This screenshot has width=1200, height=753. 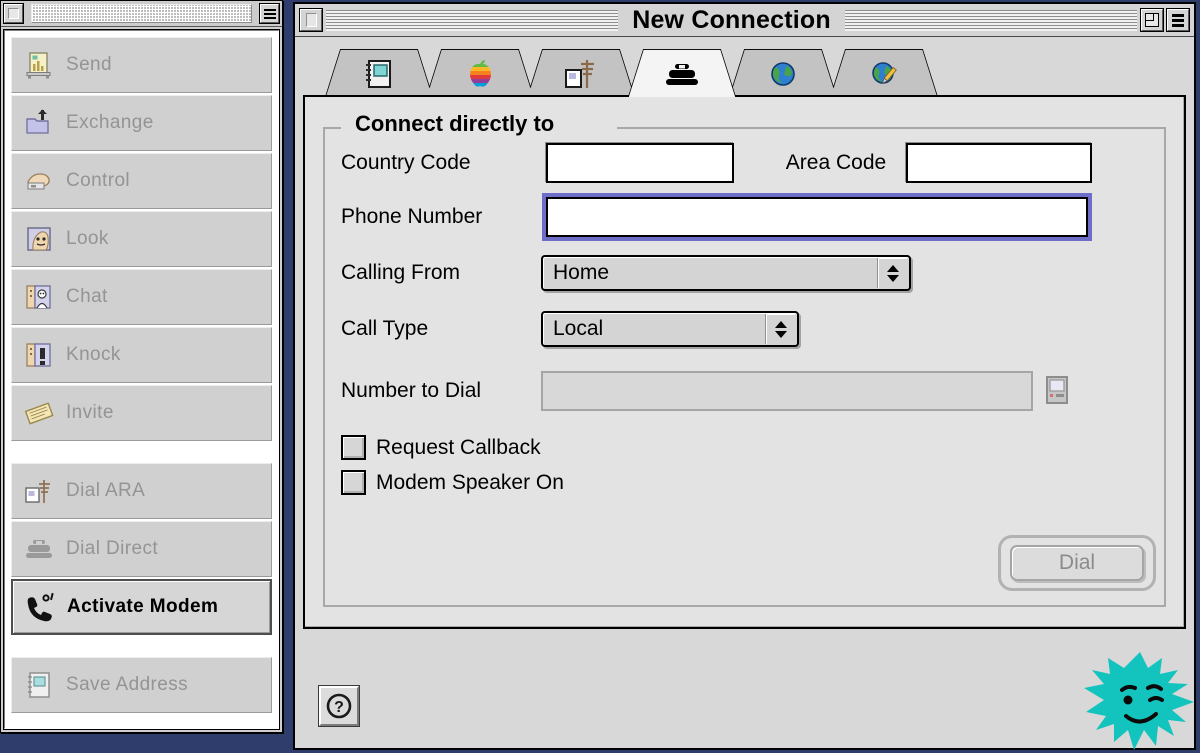 What do you see at coordinates (787, 391) in the screenshot?
I see `number-to-dial-input` at bounding box center [787, 391].